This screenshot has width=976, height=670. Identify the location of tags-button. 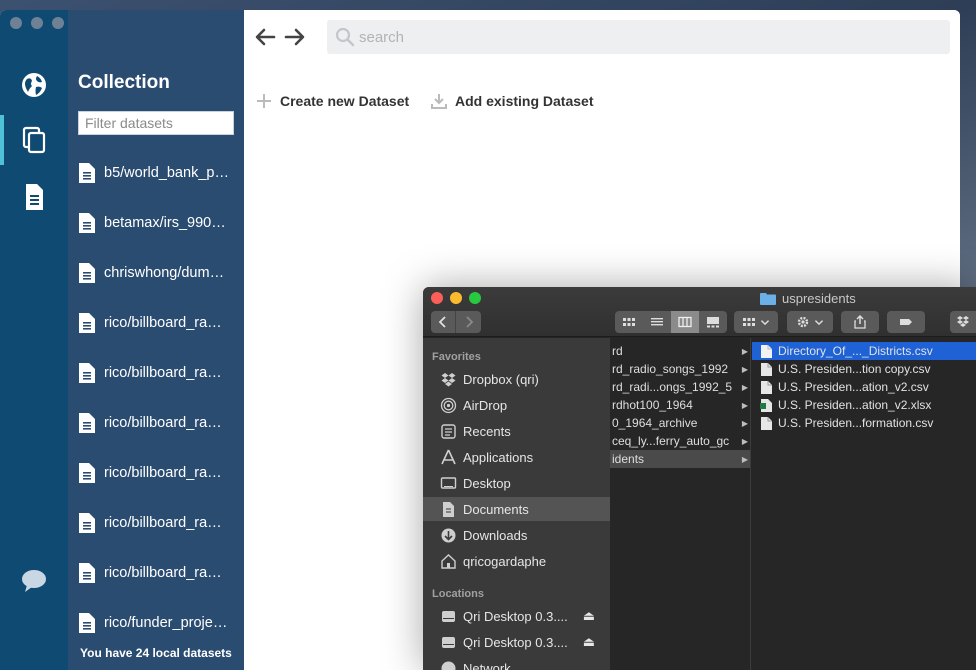
(906, 322).